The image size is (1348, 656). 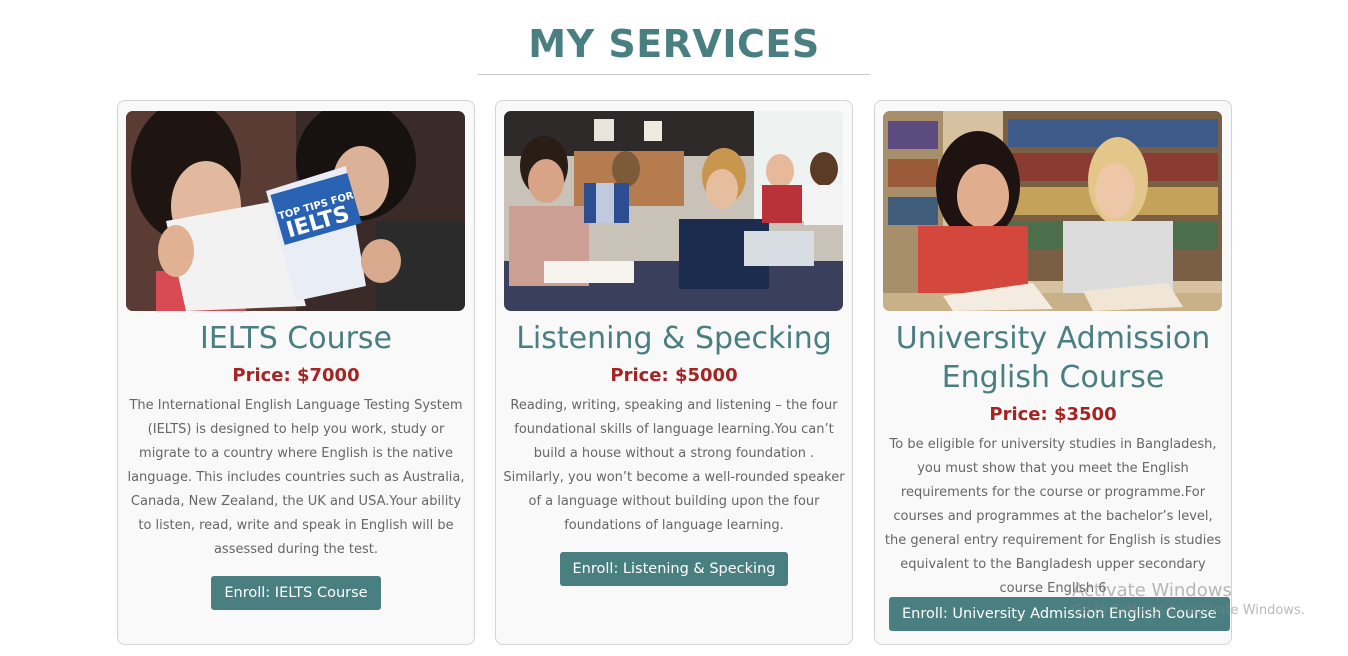 What do you see at coordinates (295, 211) in the screenshot?
I see `ielts-book-image: TOP TIPS FOR IELTS` at bounding box center [295, 211].